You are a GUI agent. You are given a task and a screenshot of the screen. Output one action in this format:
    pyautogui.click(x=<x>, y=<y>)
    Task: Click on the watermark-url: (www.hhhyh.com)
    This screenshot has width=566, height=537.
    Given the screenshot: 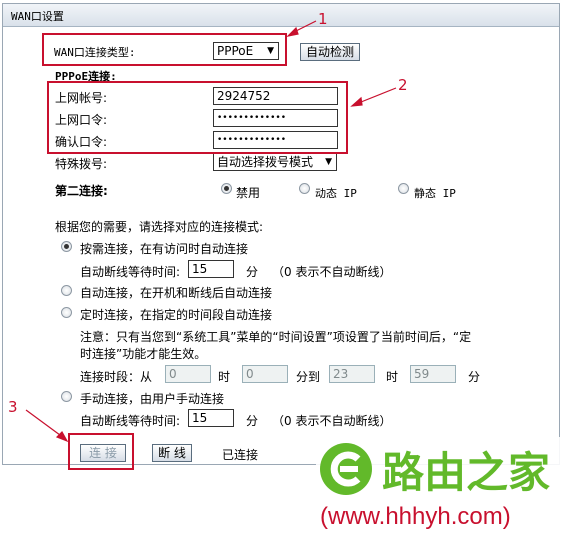 What is the action you would take?
    pyautogui.click(x=415, y=516)
    